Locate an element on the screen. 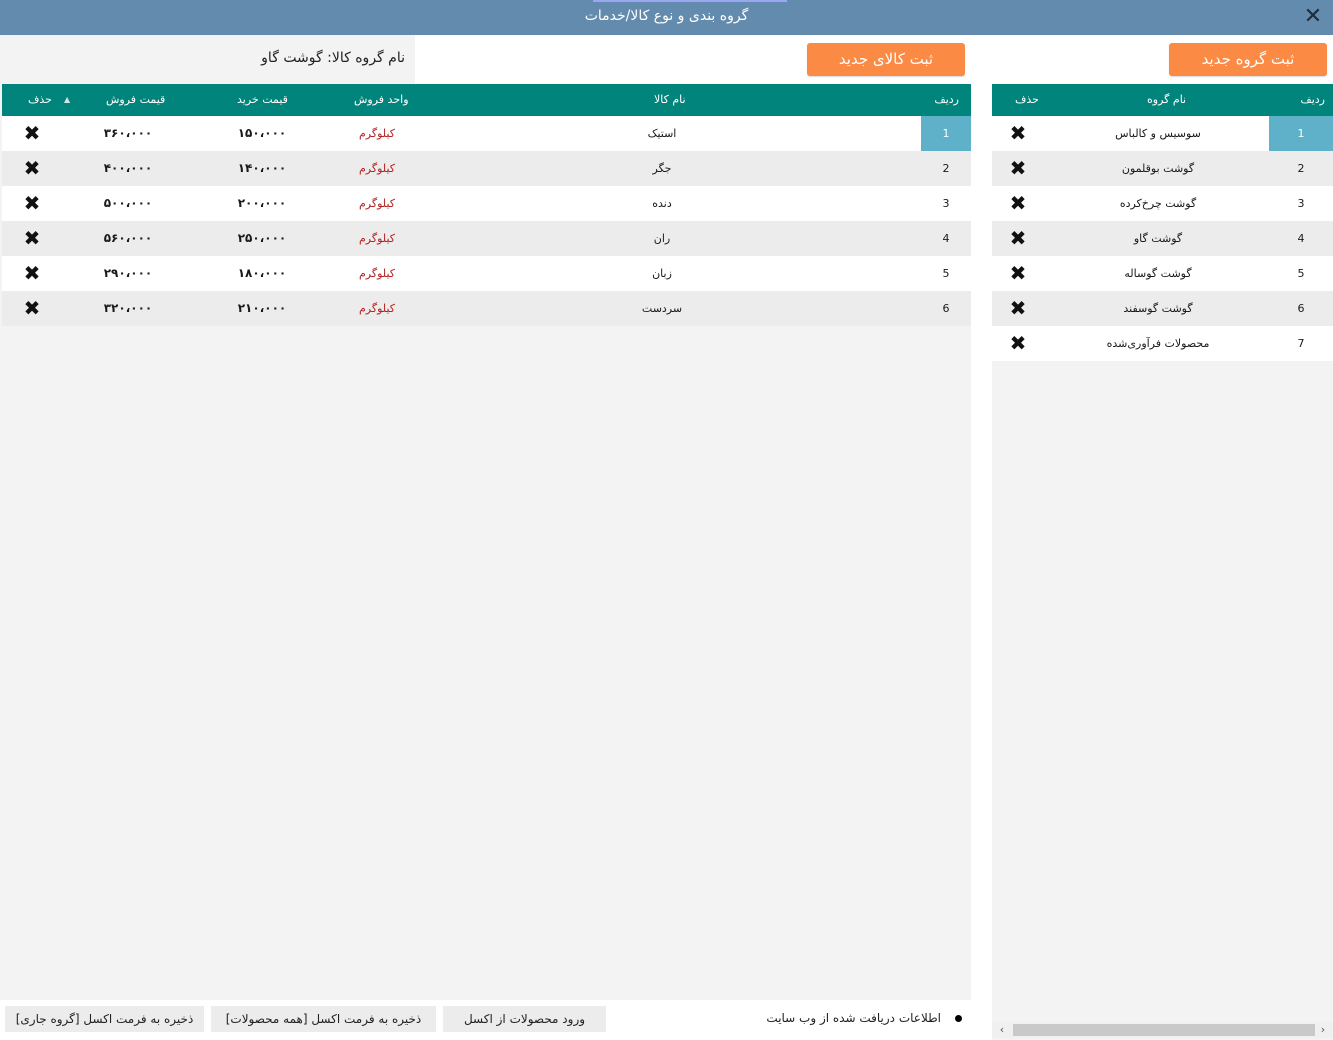  group-row: 3 گوشت چرخ‌کرده ✖ is located at coordinates (1162, 203).